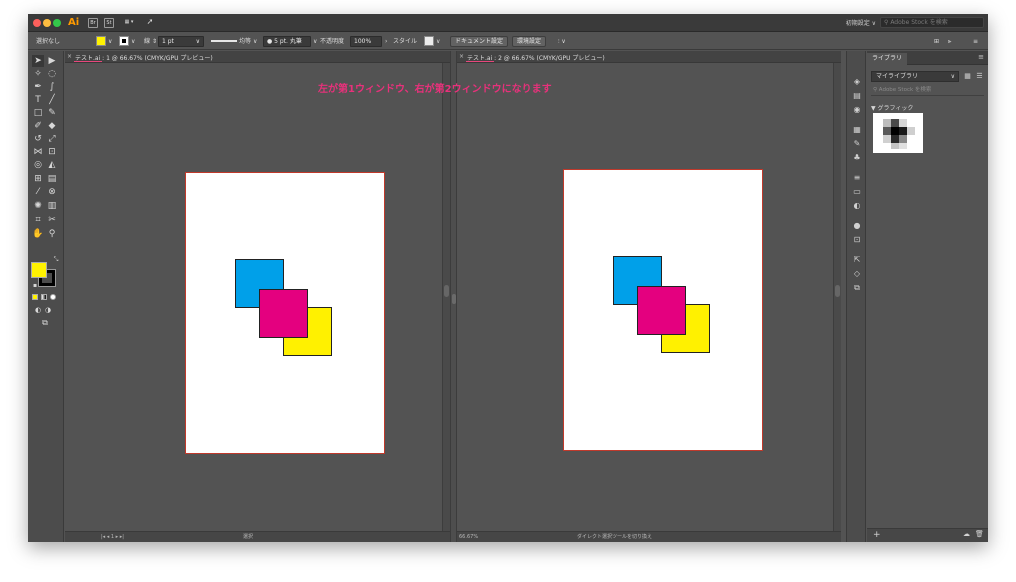 Image resolution: width=1016 pixels, height=582 pixels. Describe the element at coordinates (927, 90) in the screenshot. I see `library-search-input: ⚲ Adobe Stock を検索` at that location.